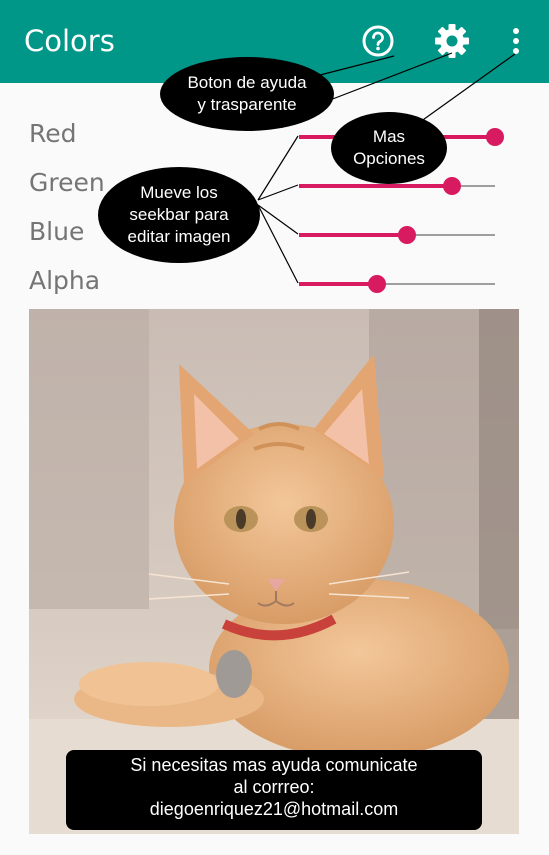 This screenshot has height=855, width=549. I want to click on blue-seekbar, so click(397, 235).